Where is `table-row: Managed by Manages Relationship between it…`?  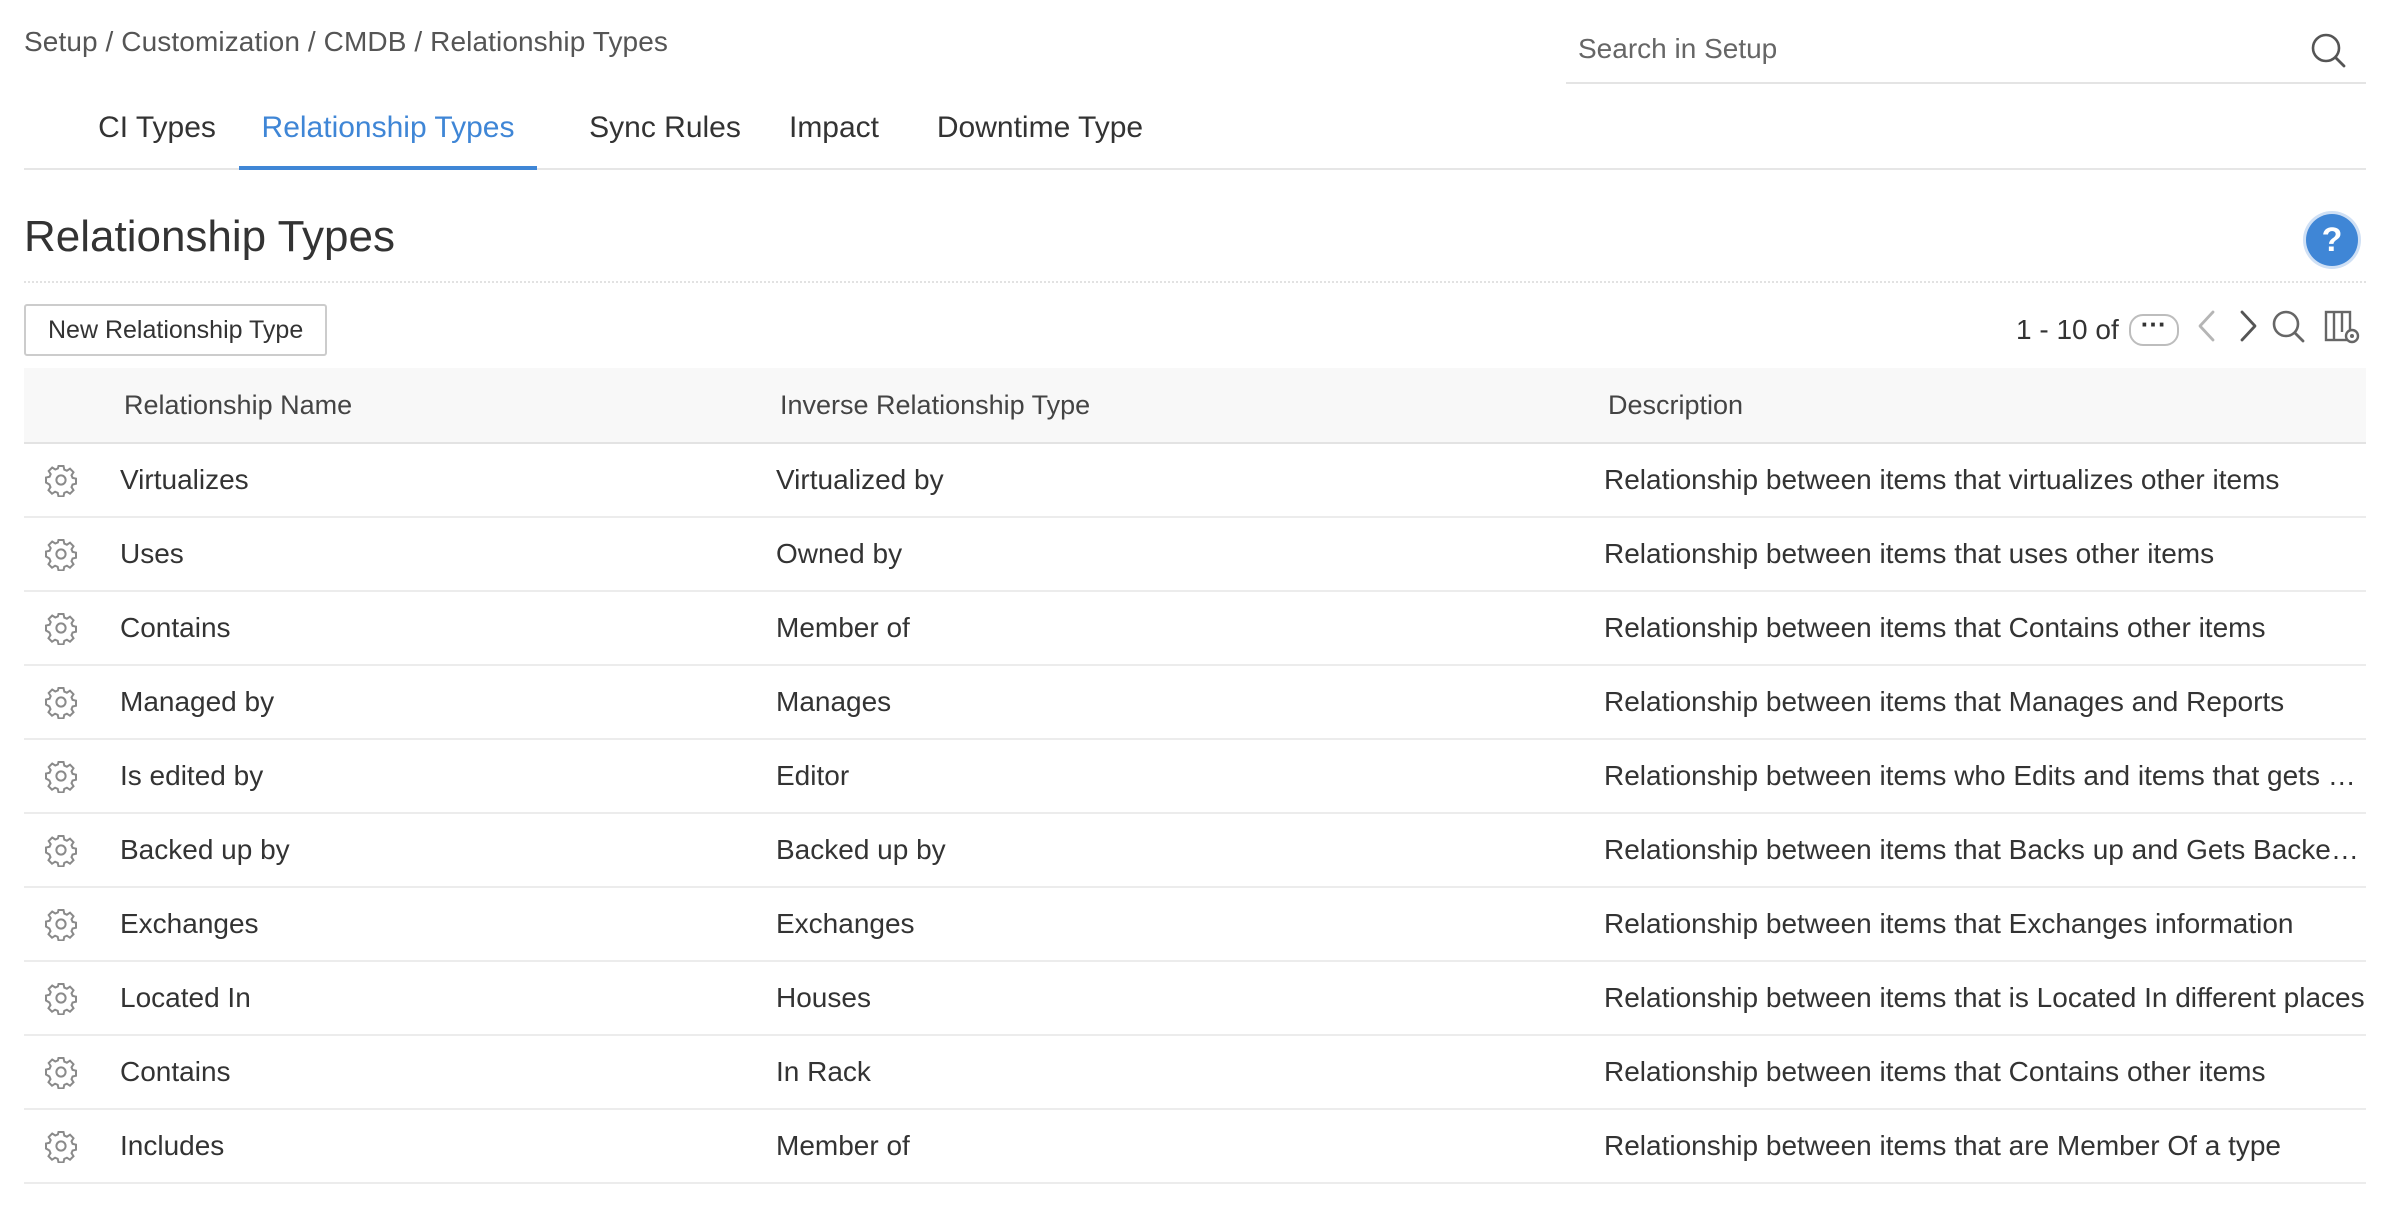
table-row: Managed by Manages Relationship between it… is located at coordinates (1195, 703).